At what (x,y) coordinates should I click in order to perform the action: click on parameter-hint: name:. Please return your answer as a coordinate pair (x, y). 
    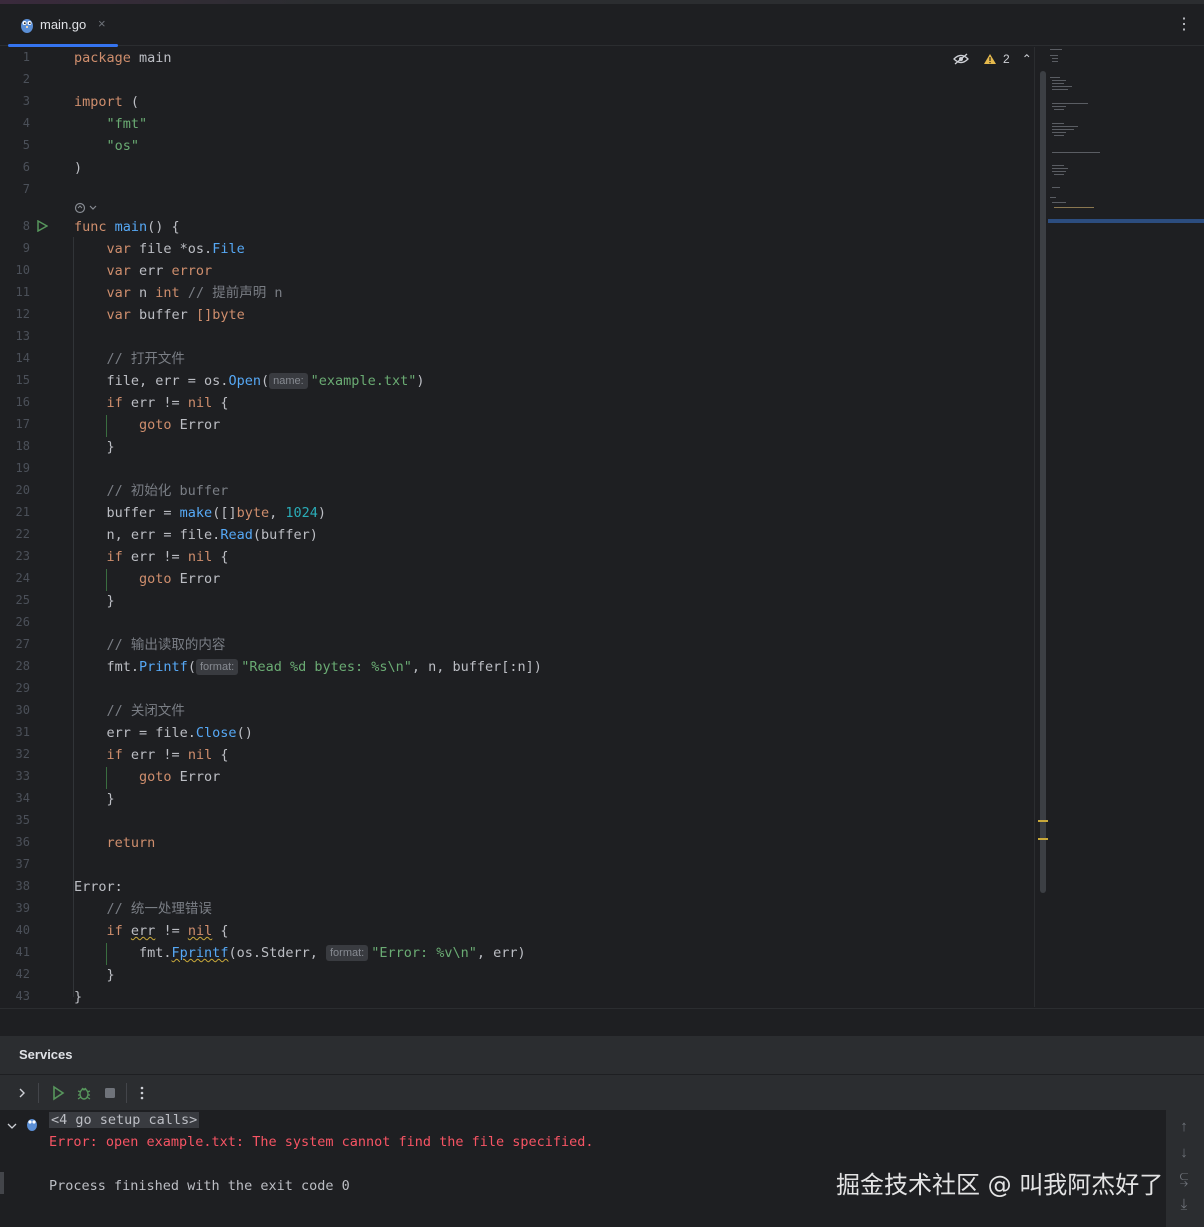
    Looking at the image, I should click on (288, 381).